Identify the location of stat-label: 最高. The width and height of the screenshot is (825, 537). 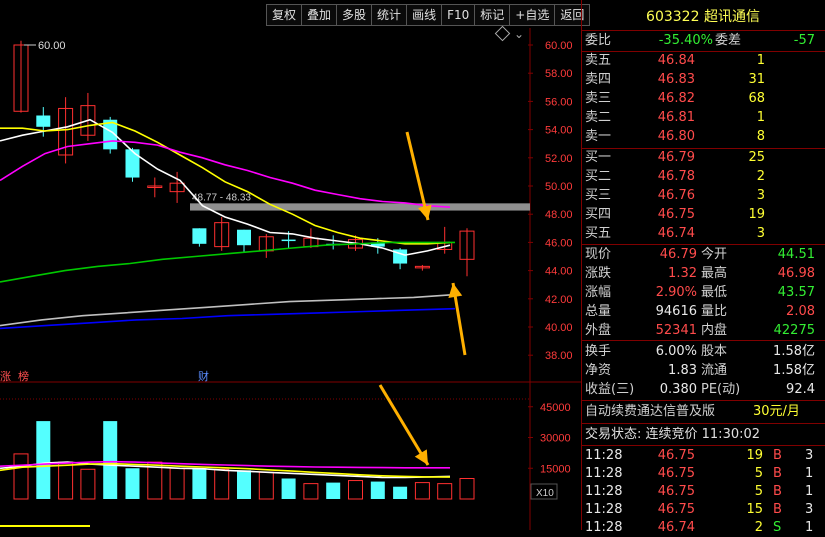
(714, 273).